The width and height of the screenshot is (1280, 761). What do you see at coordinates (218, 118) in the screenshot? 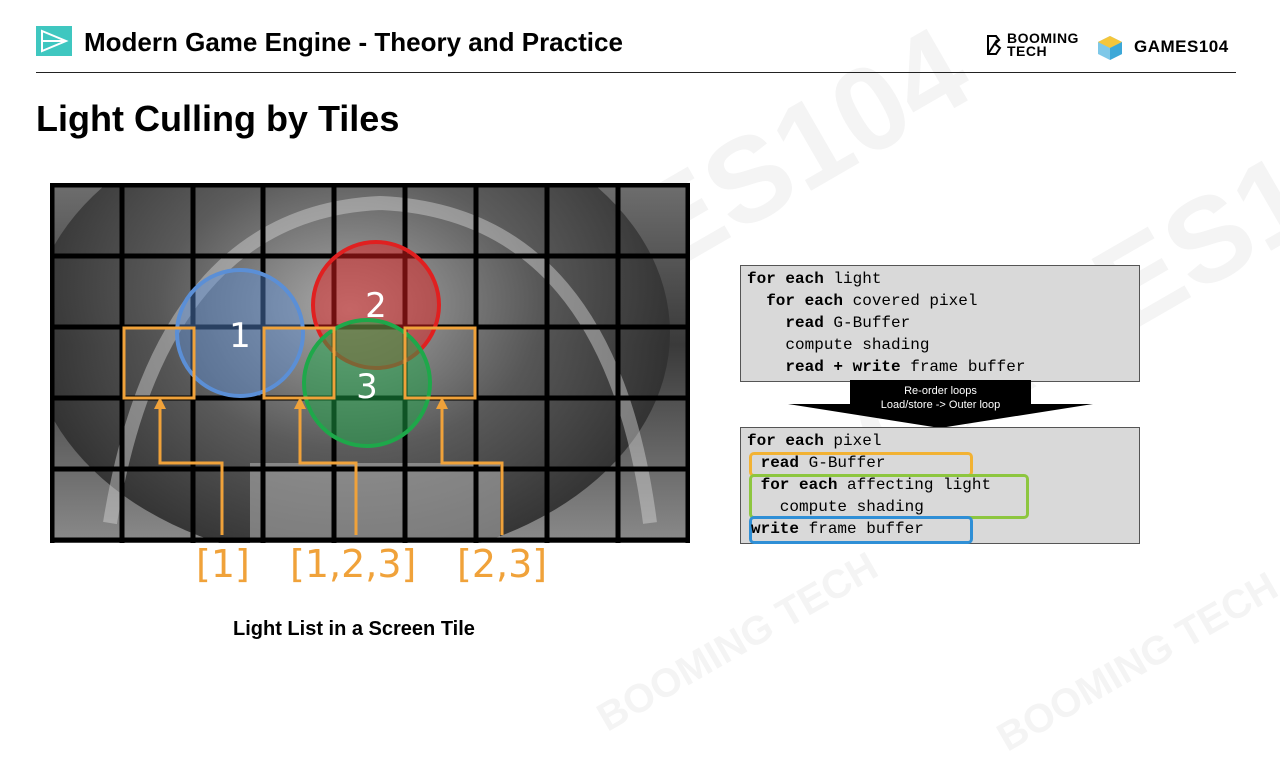
I see `slide-title: Light Culling by Tiles` at bounding box center [218, 118].